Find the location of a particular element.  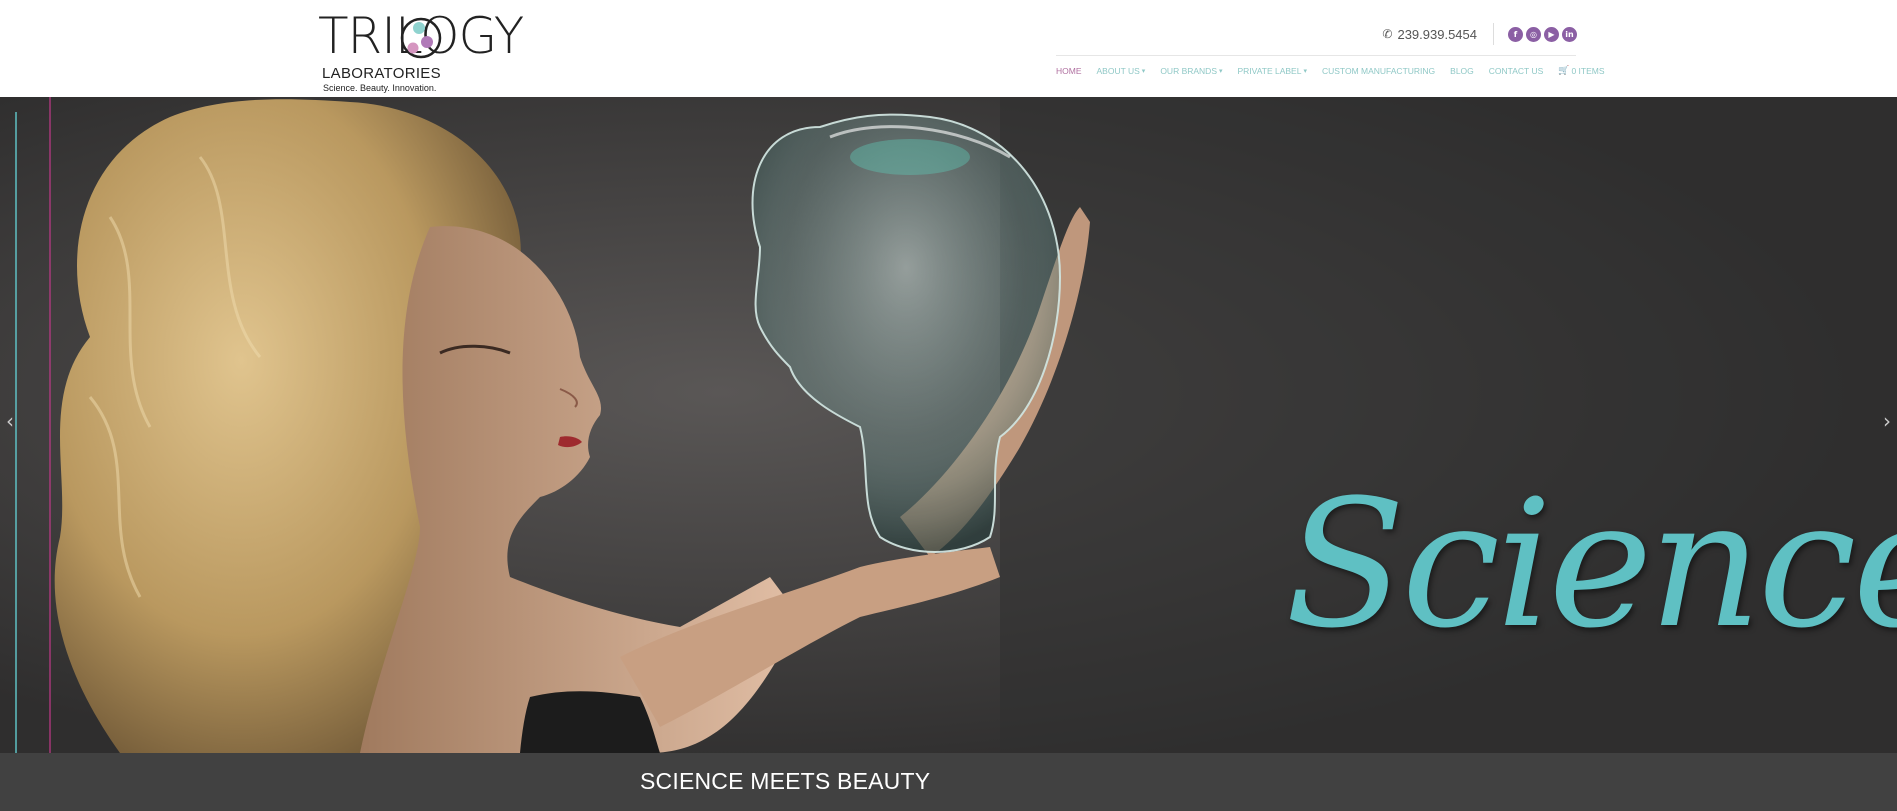

logo-dots-icon is located at coordinates (421, 38).